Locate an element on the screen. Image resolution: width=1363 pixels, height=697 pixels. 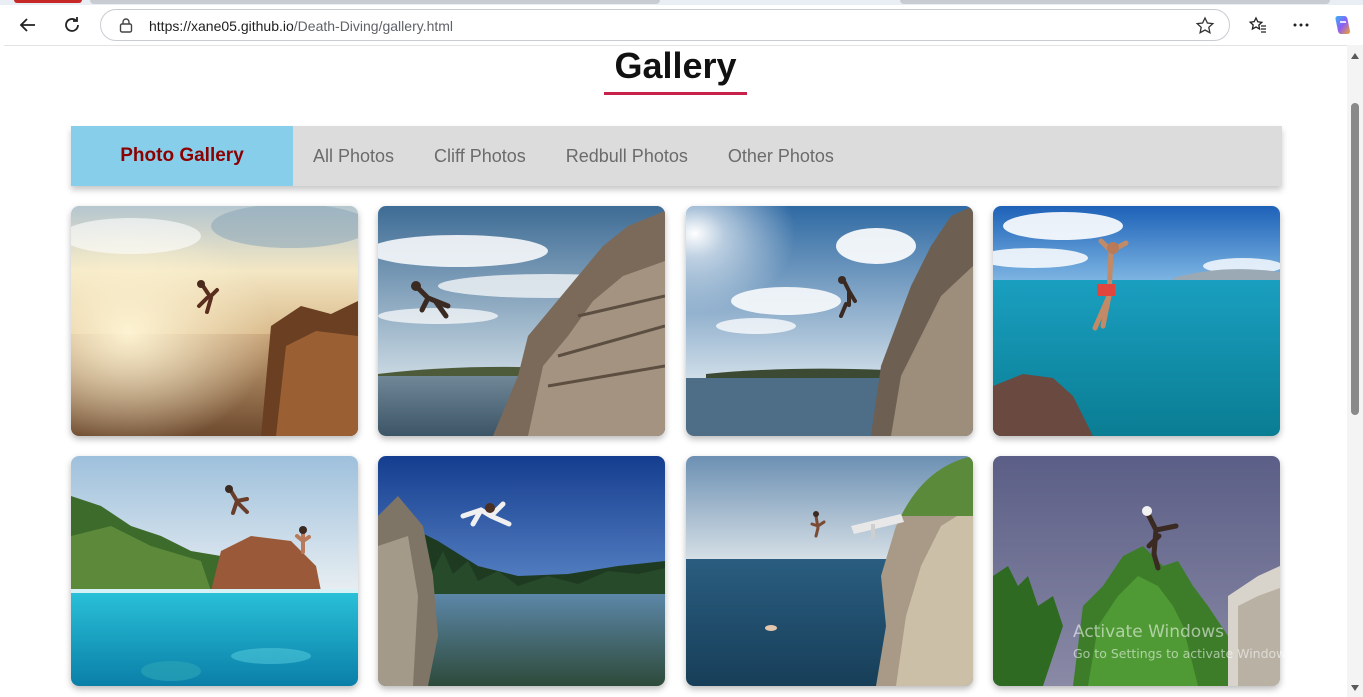
page-scrollbar is located at coordinates (1355, 371).